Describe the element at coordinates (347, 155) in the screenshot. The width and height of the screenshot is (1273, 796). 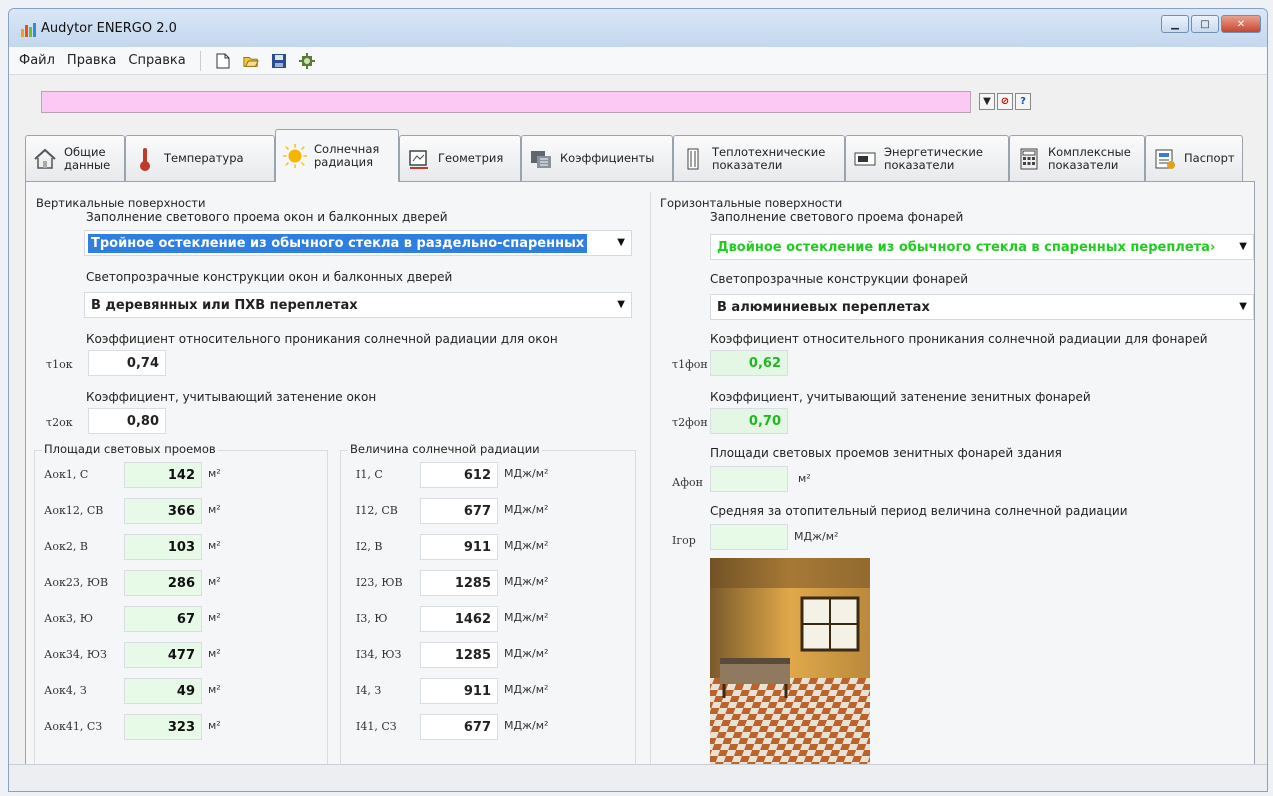
I see `tab-label: Солнечная радиация` at that location.